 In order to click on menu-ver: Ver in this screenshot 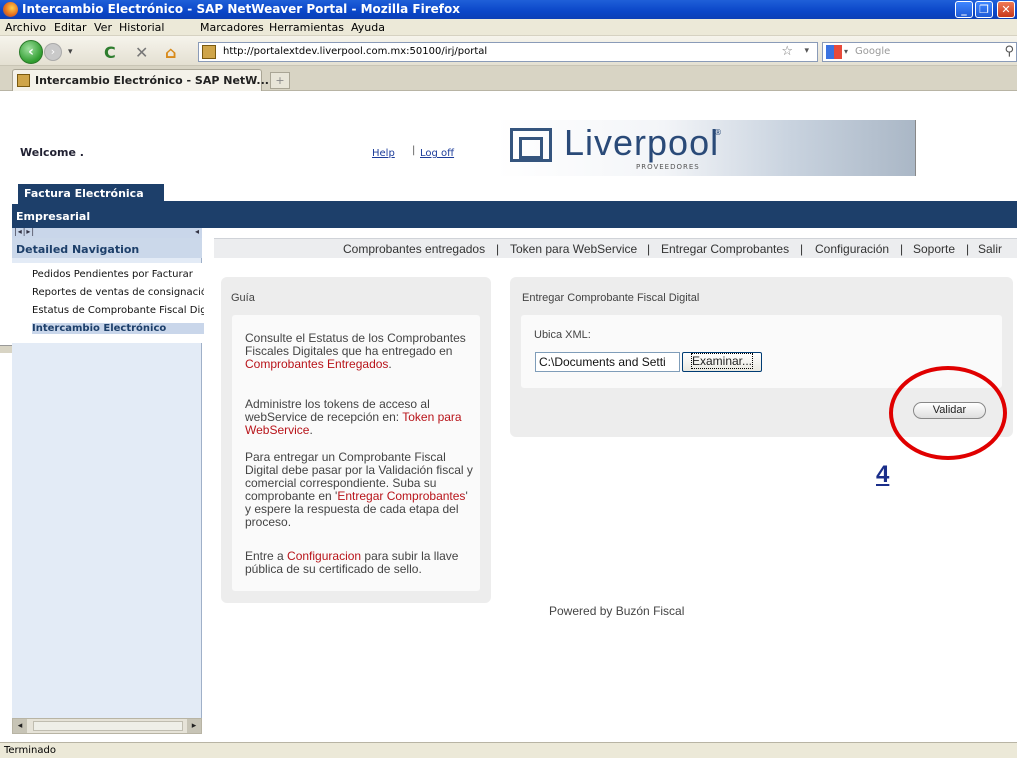, I will do `click(103, 27)`.